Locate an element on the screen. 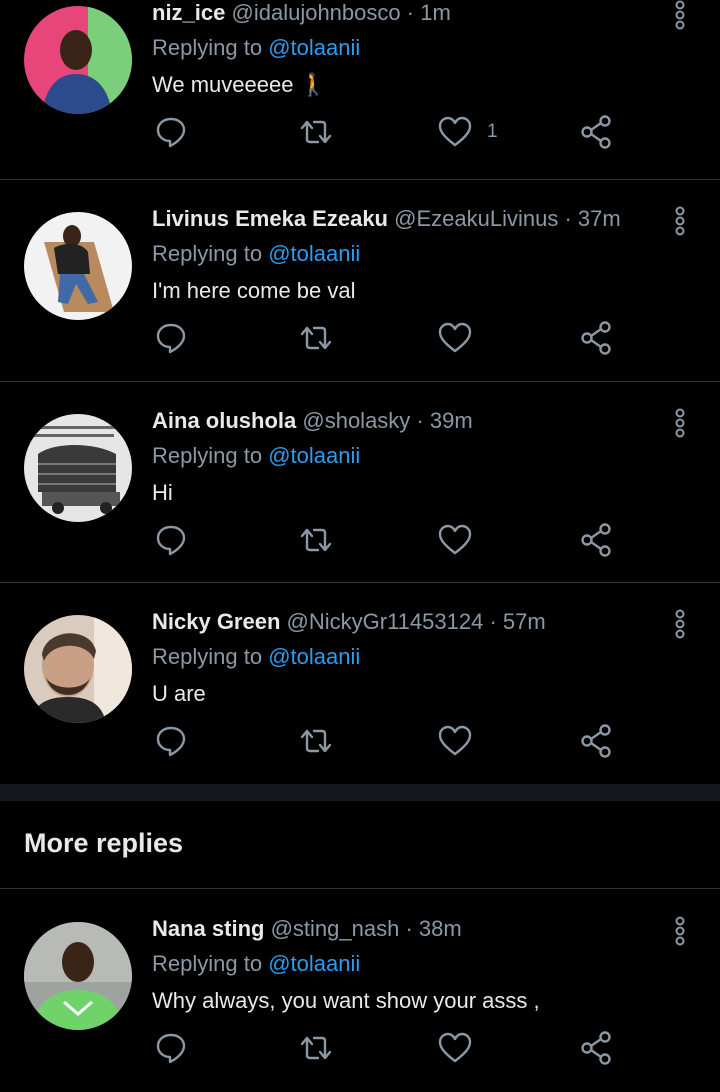  tweet-header: Nicky Green @NickyGr11453124 · 57m is located at coordinates (349, 622).